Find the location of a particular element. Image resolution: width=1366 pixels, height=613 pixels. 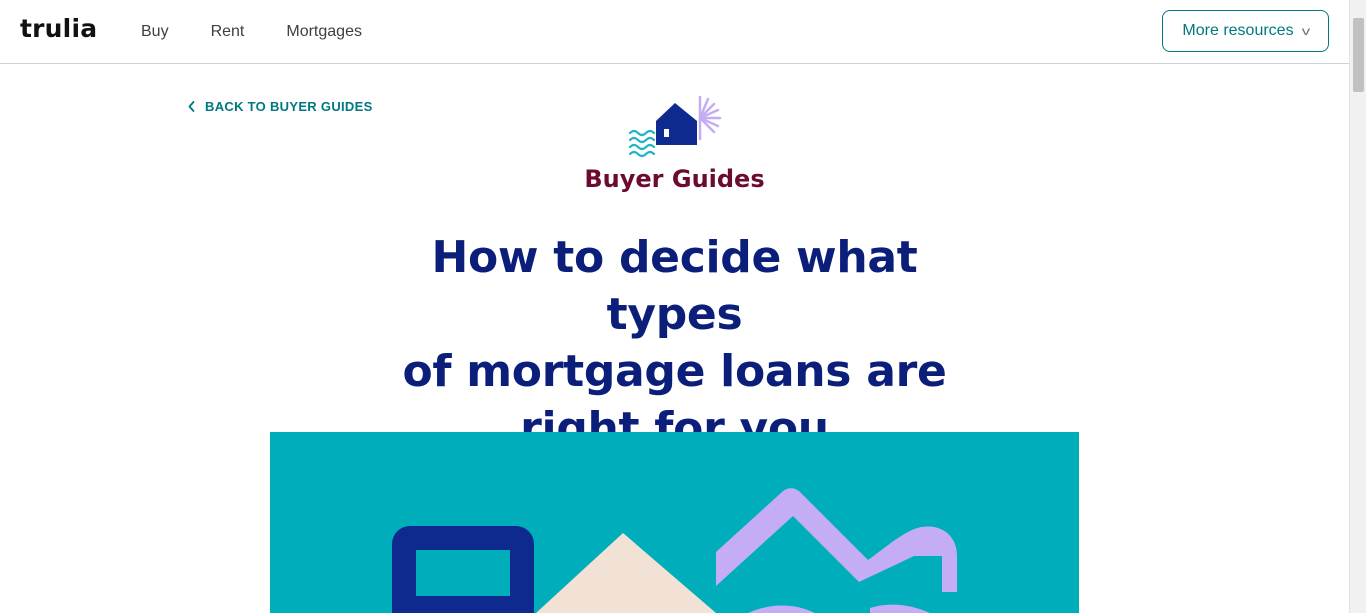

house-with-sun-and-waves-icon is located at coordinates (675, 126).